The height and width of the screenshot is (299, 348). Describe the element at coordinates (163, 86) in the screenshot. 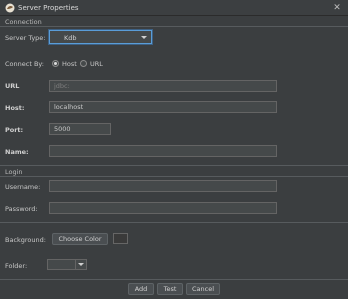

I see `url-field: jdbc:` at that location.